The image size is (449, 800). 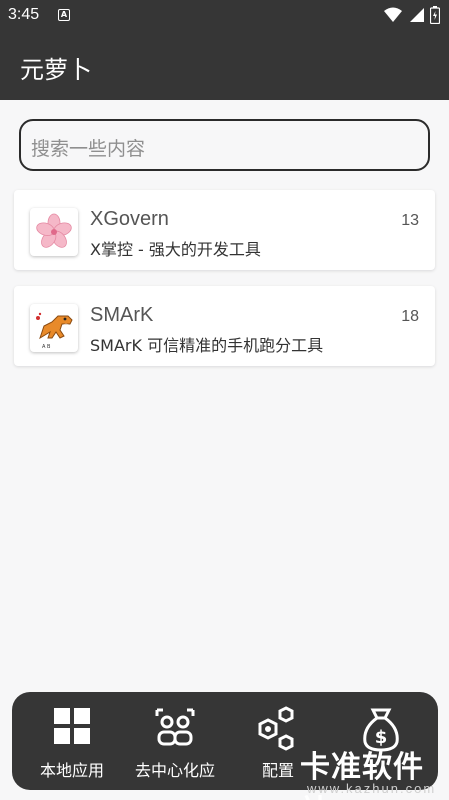 What do you see at coordinates (417, 15) in the screenshot?
I see `signal-icon` at bounding box center [417, 15].